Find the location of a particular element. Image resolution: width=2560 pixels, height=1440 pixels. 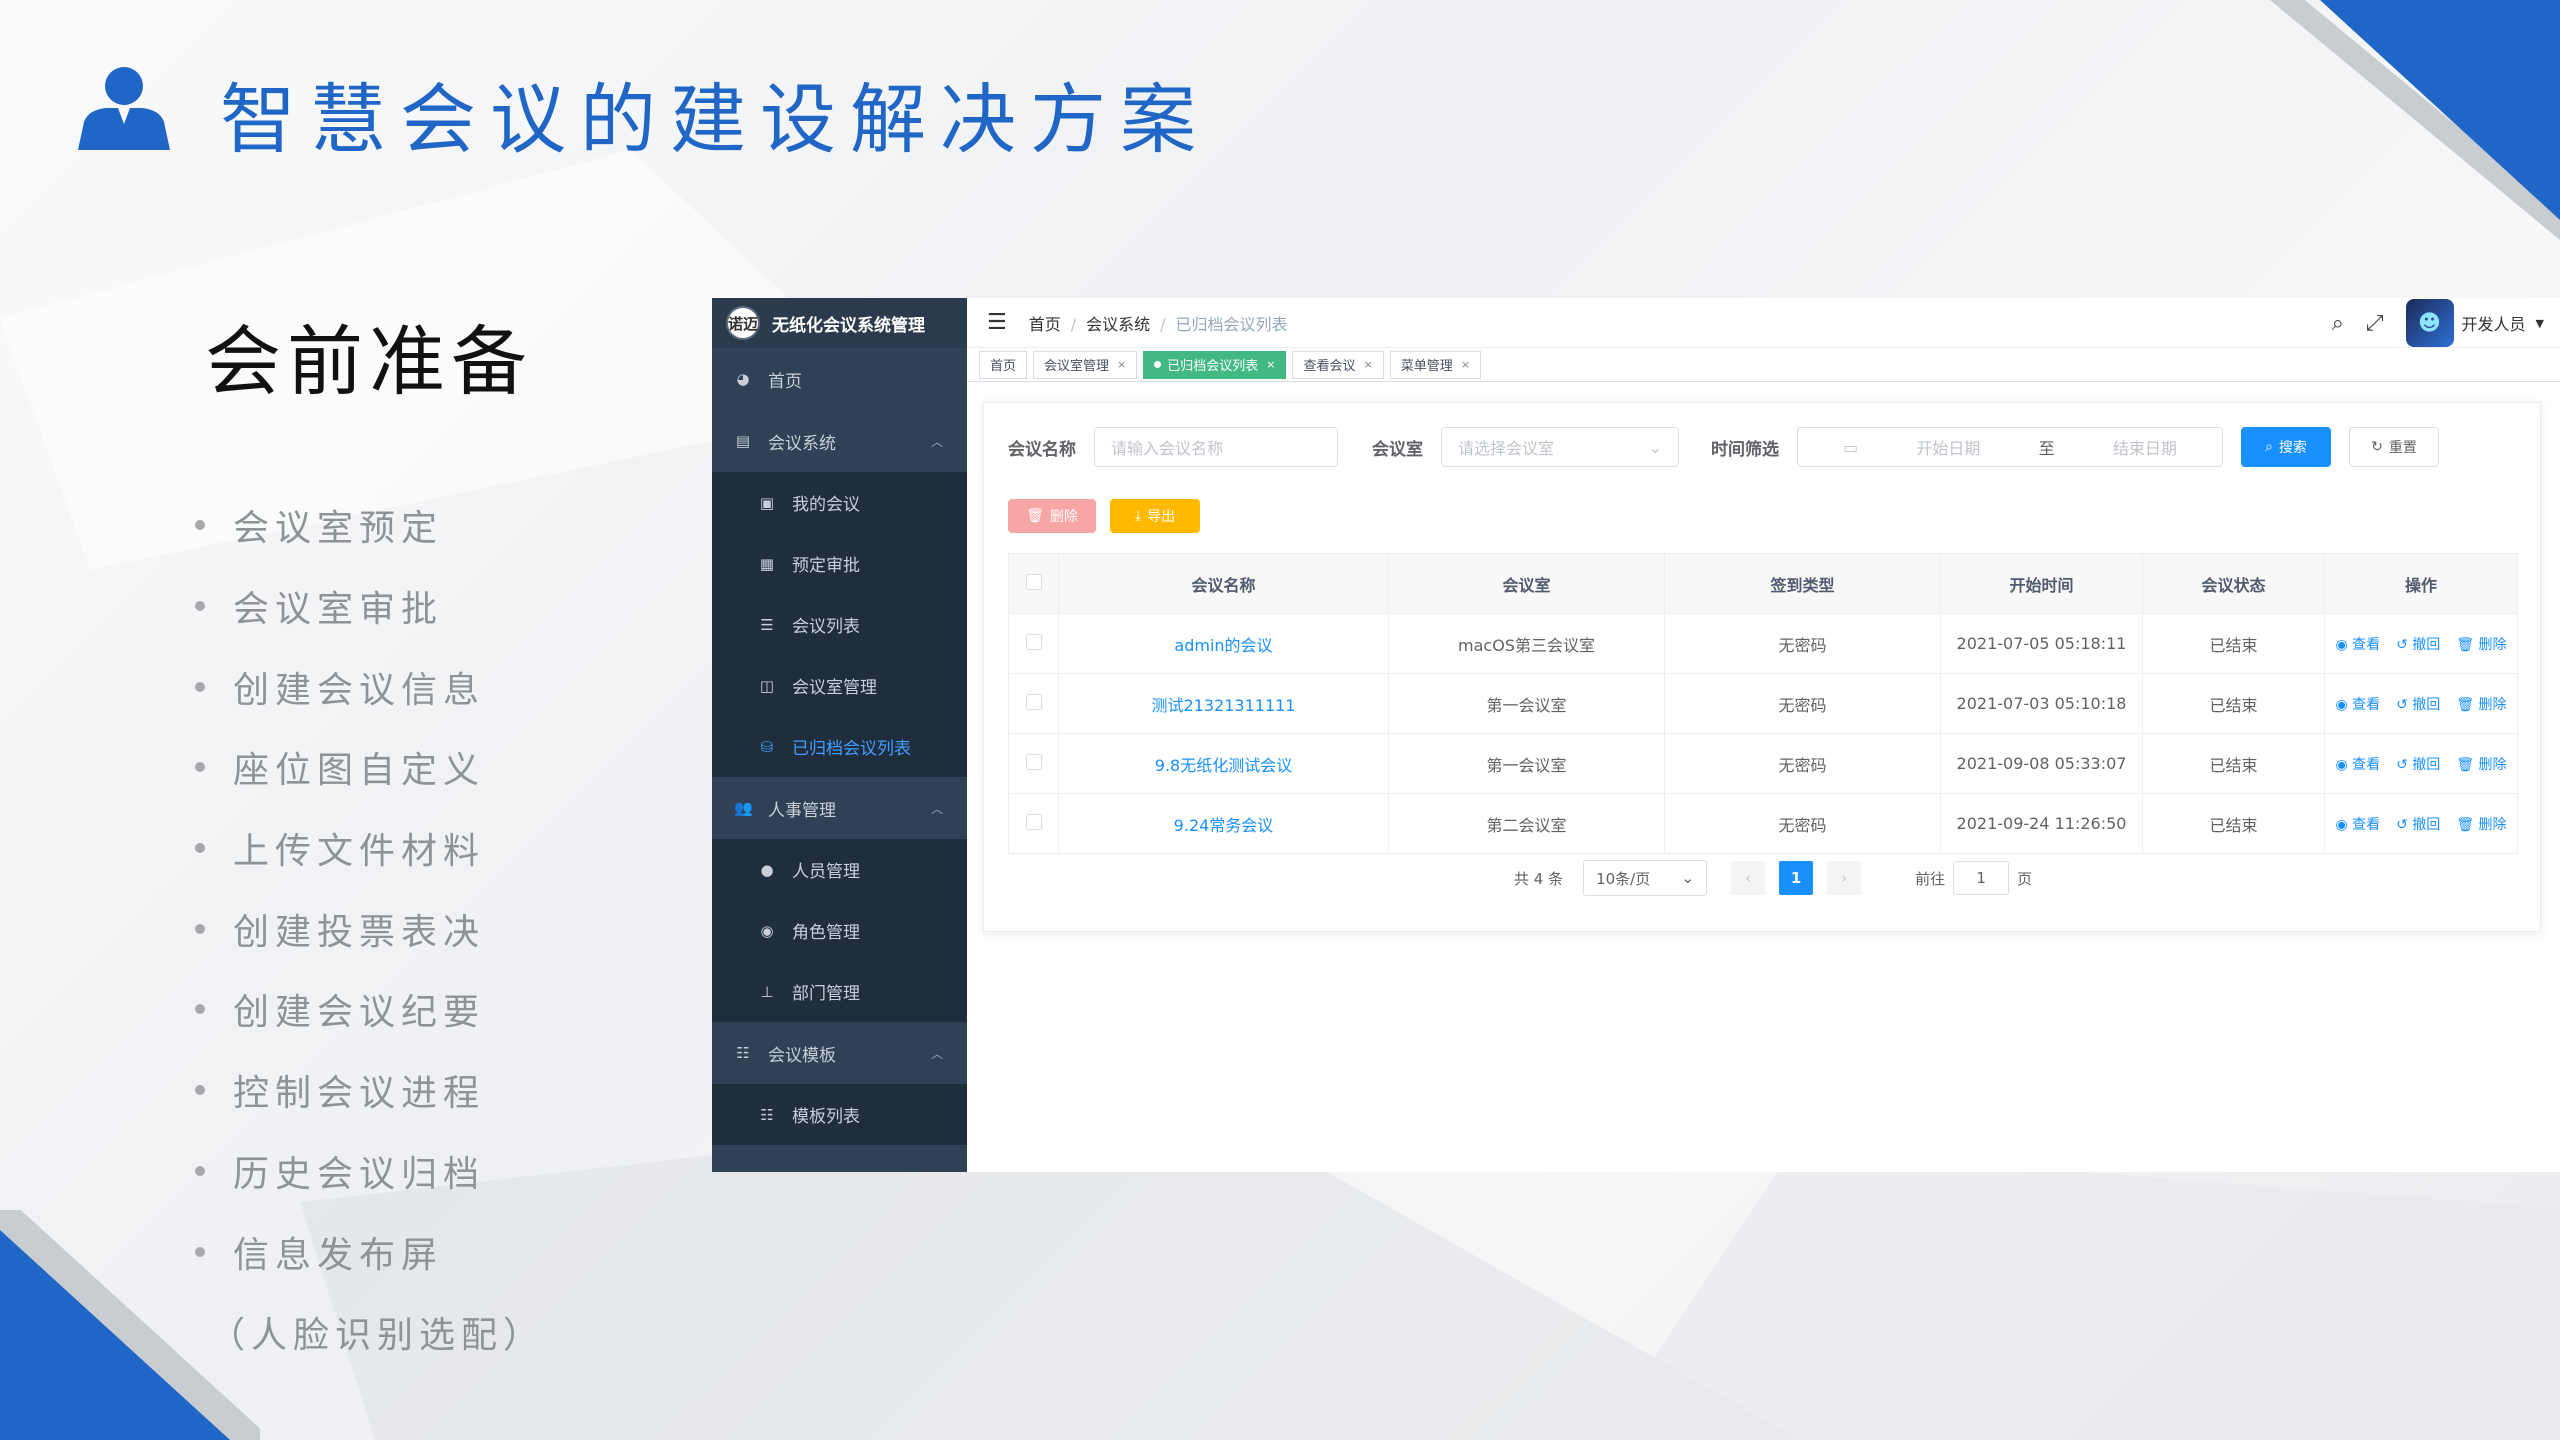

tag-menu-management: 菜单管理 × is located at coordinates (1435, 364).